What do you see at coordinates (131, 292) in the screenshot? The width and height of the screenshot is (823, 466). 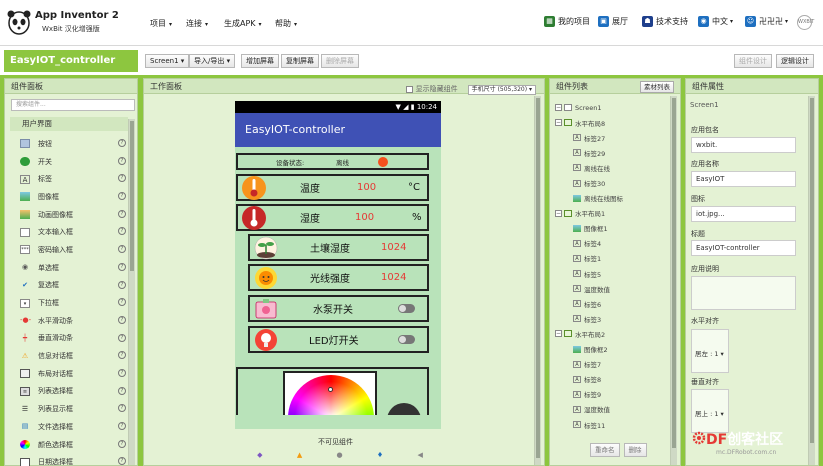 I see `palette-scrollbar` at bounding box center [131, 292].